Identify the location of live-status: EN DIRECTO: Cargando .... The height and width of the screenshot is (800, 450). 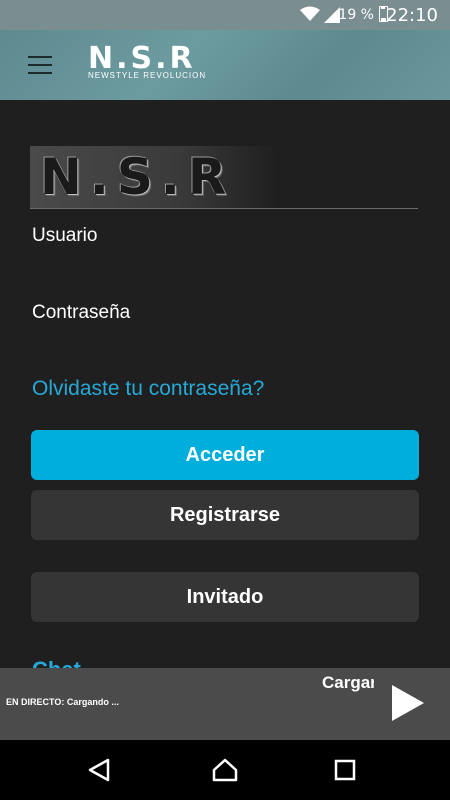
(62, 702).